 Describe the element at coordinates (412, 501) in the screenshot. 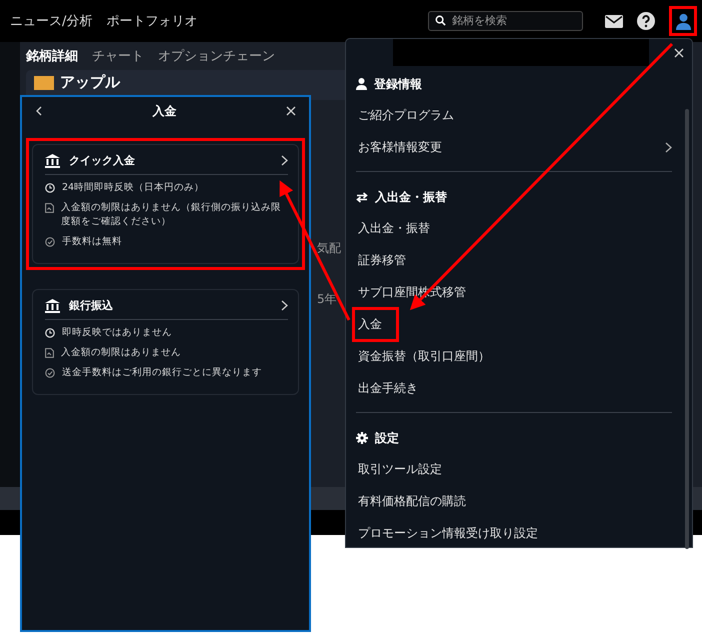

I see `menu-item: 有料価格配信の購読` at that location.